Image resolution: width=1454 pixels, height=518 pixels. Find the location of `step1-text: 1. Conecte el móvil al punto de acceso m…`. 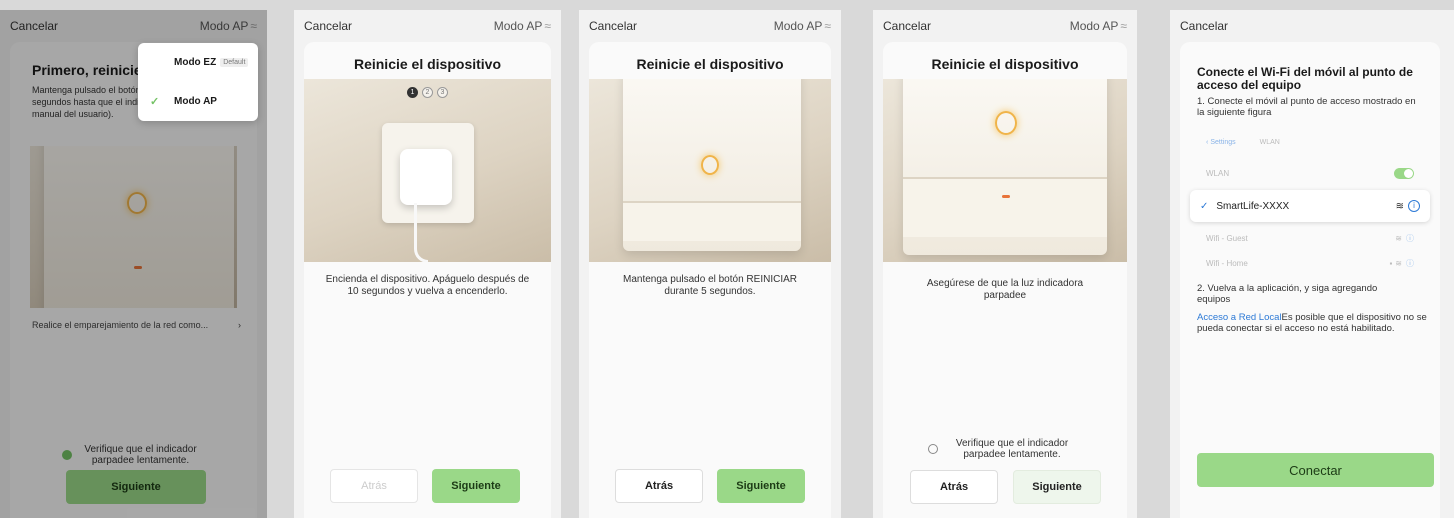

step1-text: 1. Conecte el móvil al punto de acceso m… is located at coordinates (1306, 107).